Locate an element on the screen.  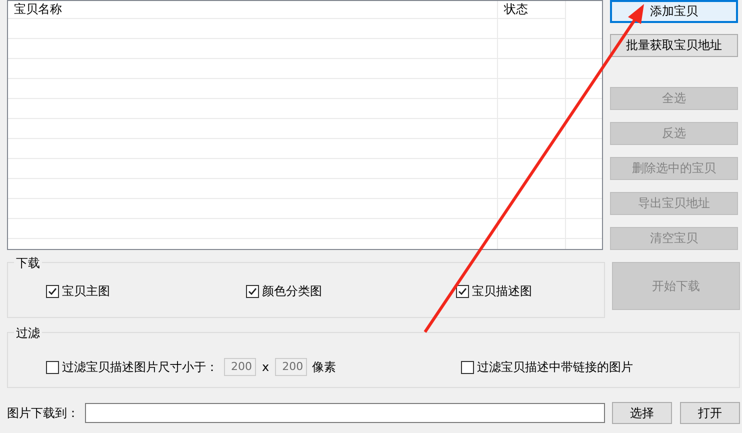
checkbox-label: 过滤宝贝描述中带链接的图片 is located at coordinates (555, 367).